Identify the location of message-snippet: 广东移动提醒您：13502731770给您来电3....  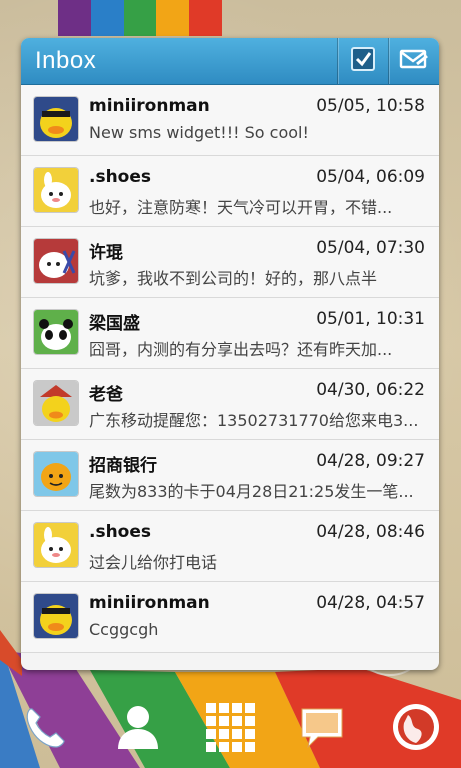
(254, 420).